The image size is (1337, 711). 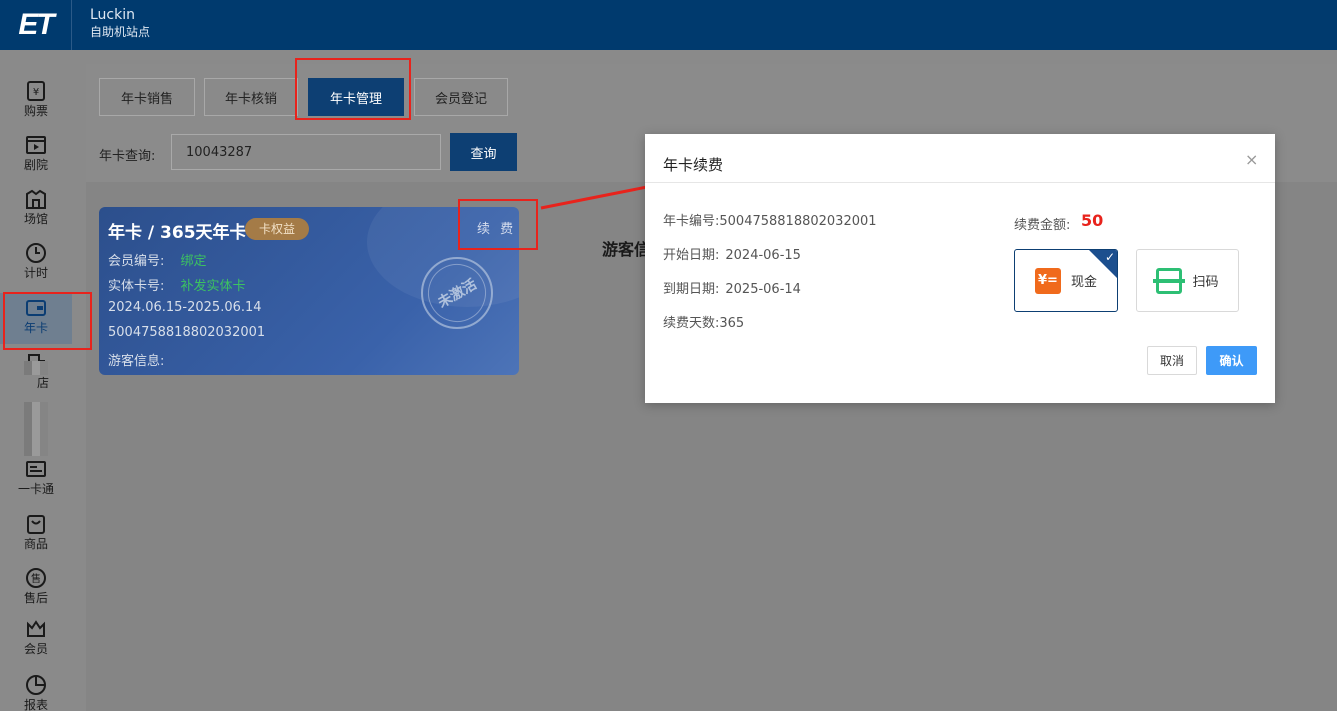 I want to click on card-number-row: 年卡编号:5004758818802032001, so click(x=770, y=219).